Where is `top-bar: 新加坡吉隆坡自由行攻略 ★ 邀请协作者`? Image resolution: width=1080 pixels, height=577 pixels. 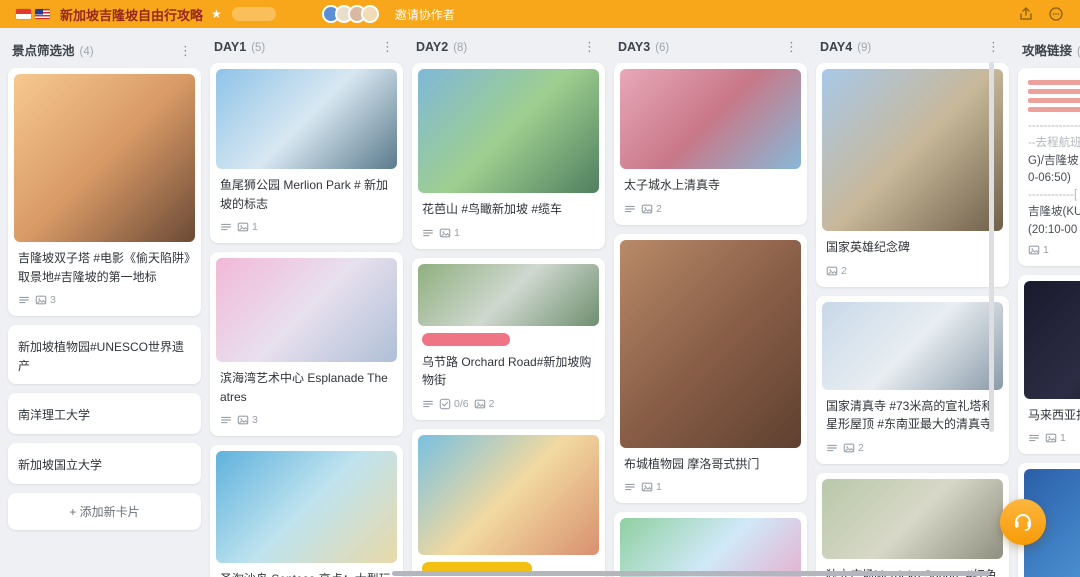
top-bar: 新加坡吉隆坡自由行攻略 ★ 邀请协作者 is located at coordinates (540, 14).